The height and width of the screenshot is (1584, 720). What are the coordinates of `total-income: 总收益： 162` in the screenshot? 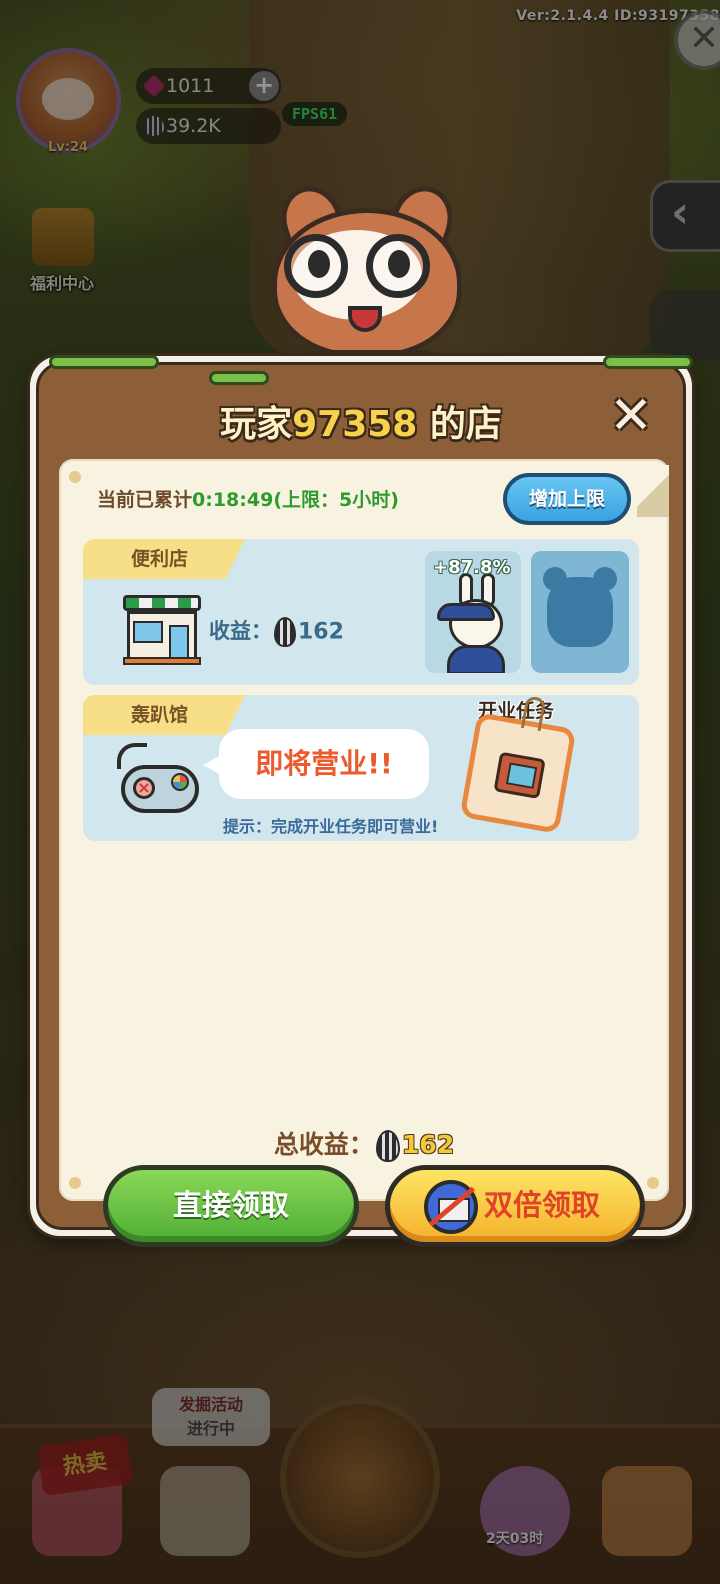 It's located at (364, 1143).